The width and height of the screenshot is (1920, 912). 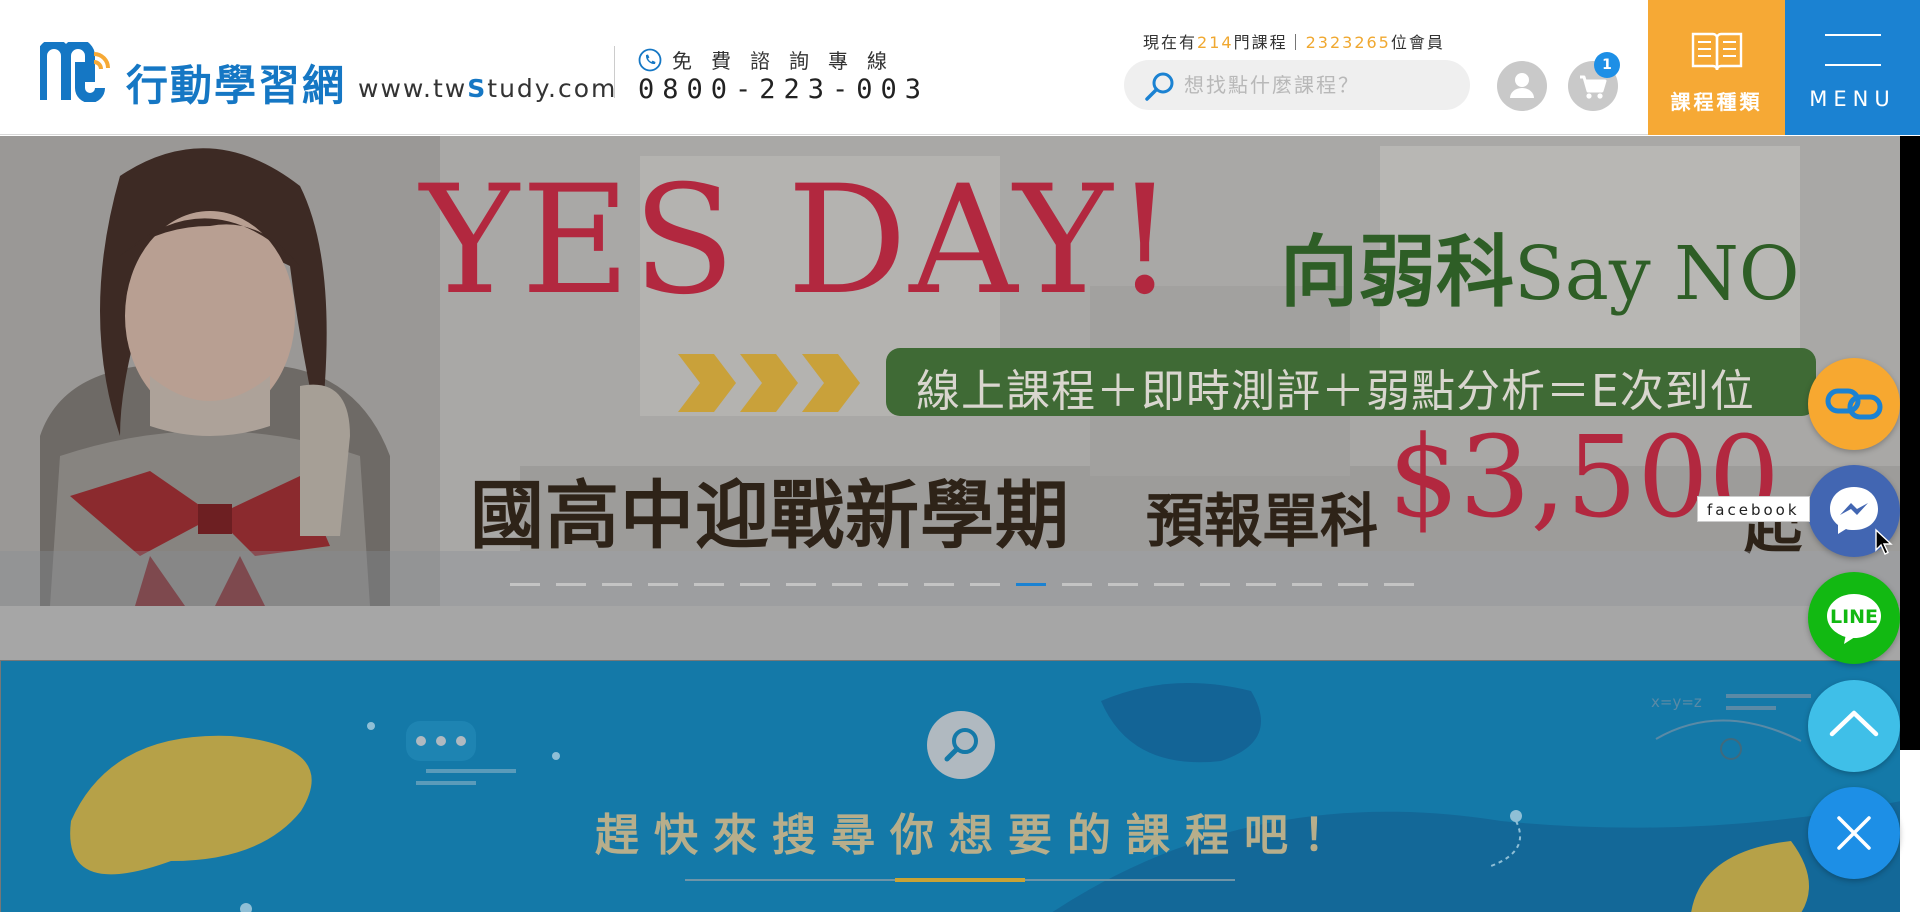 I want to click on line-button: LINE, so click(x=1854, y=618).